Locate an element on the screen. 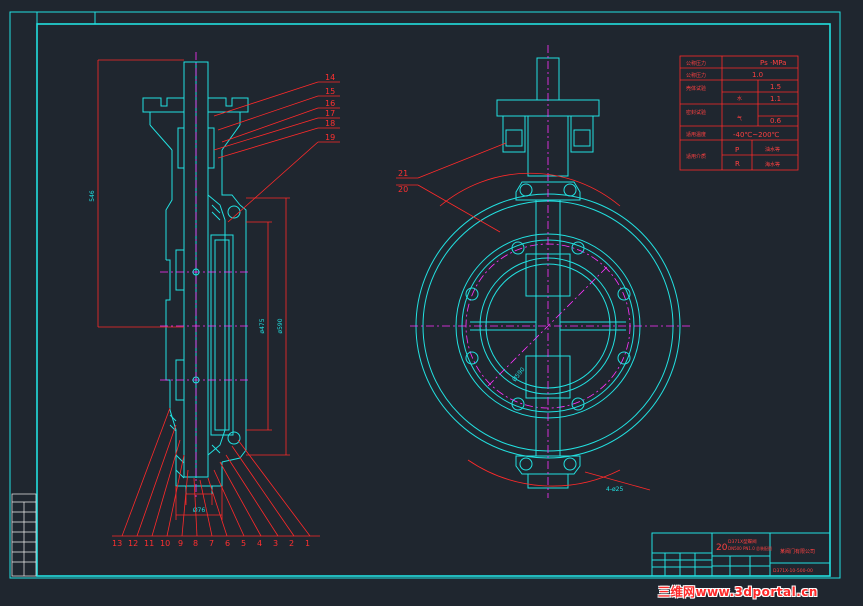  spec-media-p-text: 油水等 is located at coordinates (772, 149).